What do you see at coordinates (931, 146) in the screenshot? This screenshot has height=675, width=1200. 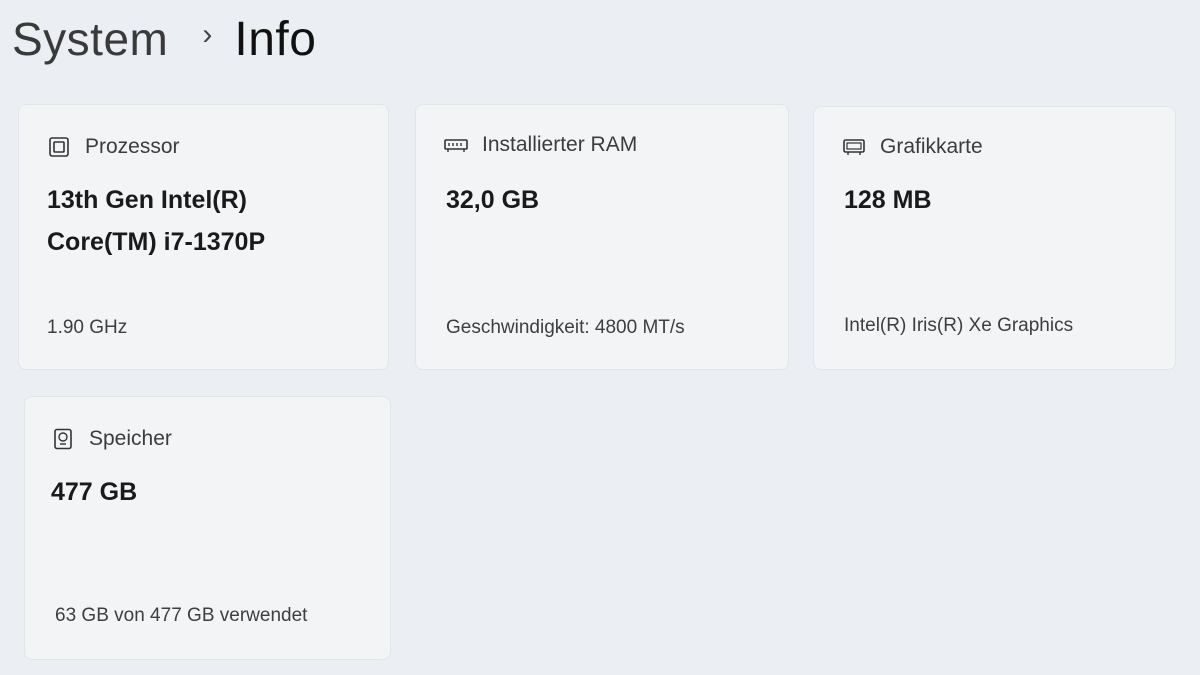 I see `graphics-label: Grafikkarte` at bounding box center [931, 146].